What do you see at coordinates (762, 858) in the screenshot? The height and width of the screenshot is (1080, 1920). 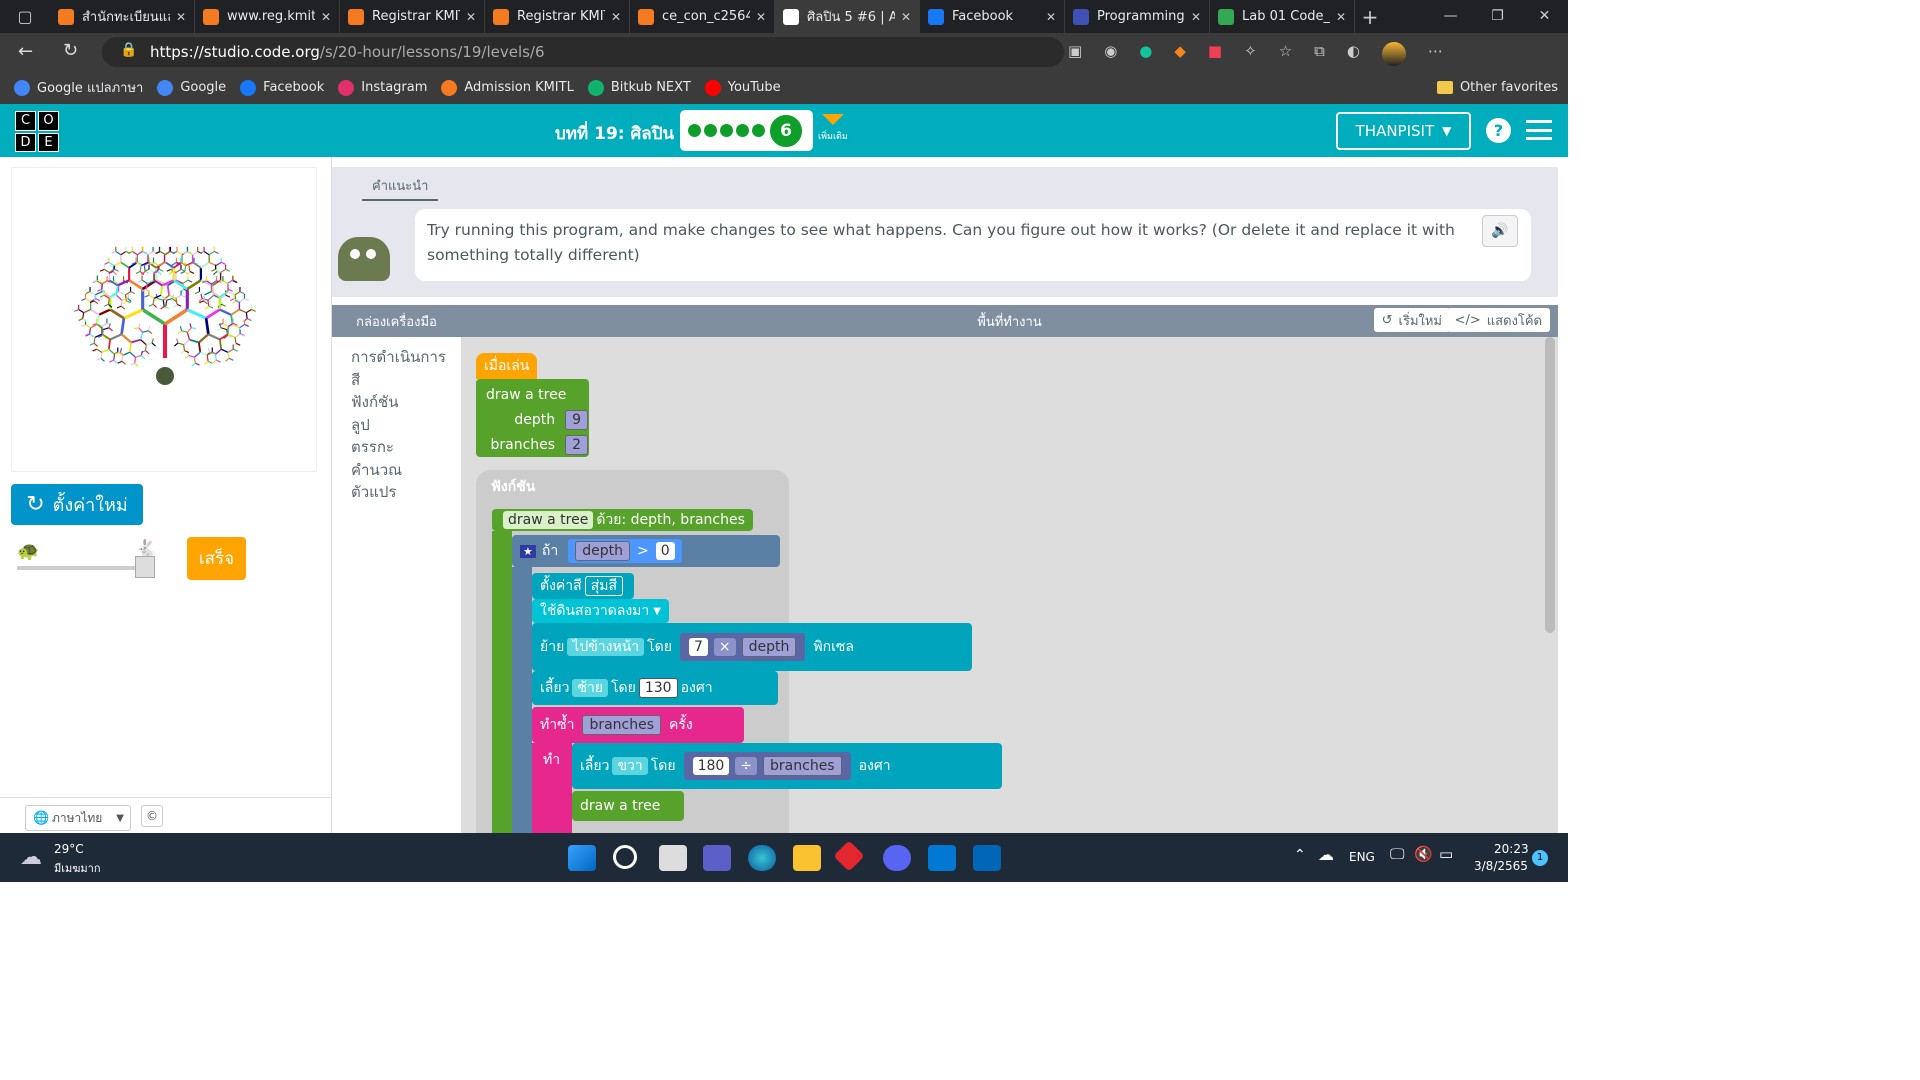 I see `edge-icon` at bounding box center [762, 858].